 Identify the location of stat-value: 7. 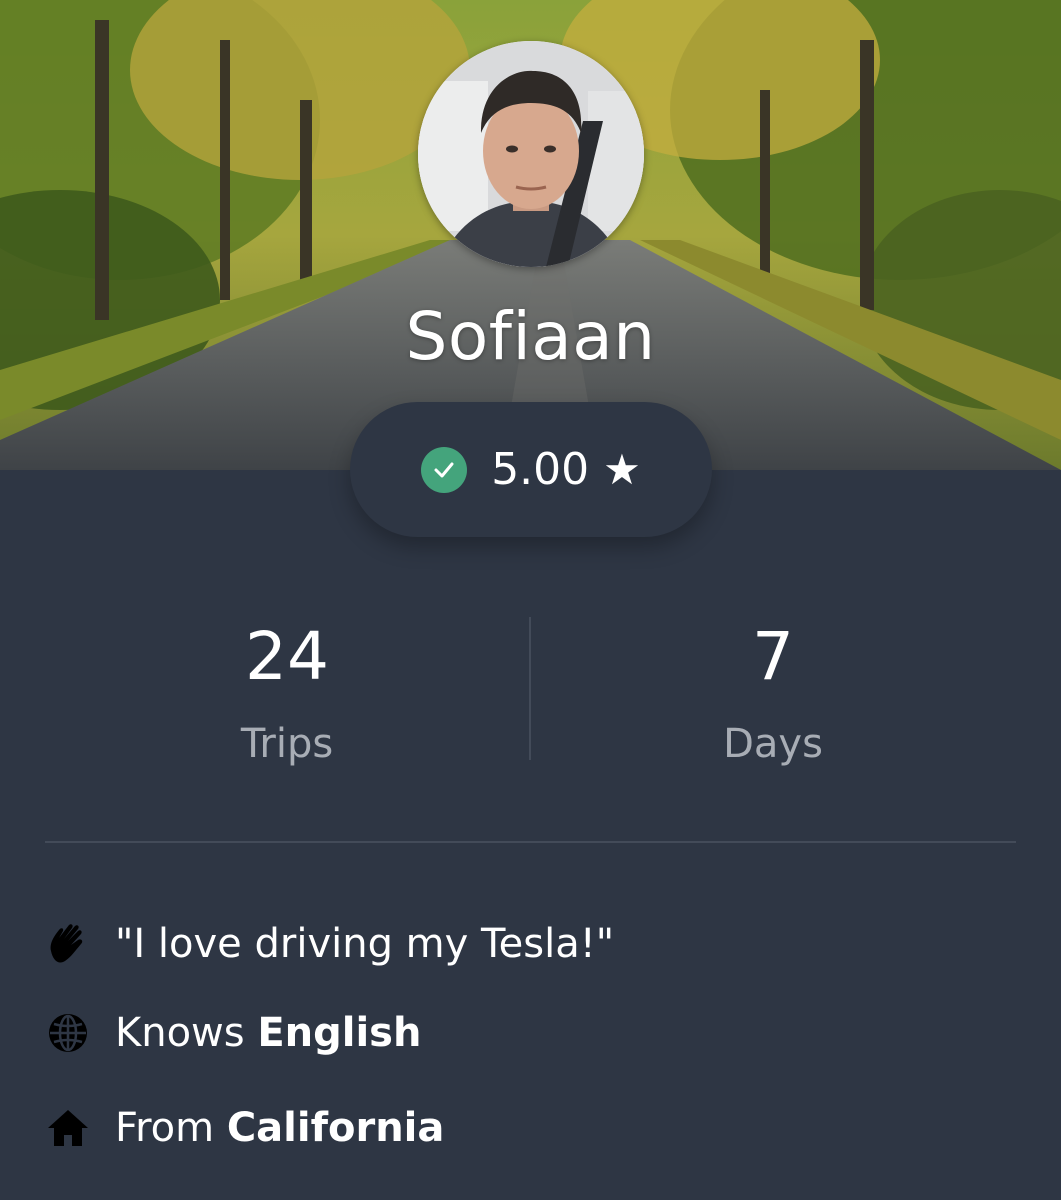
(773, 656).